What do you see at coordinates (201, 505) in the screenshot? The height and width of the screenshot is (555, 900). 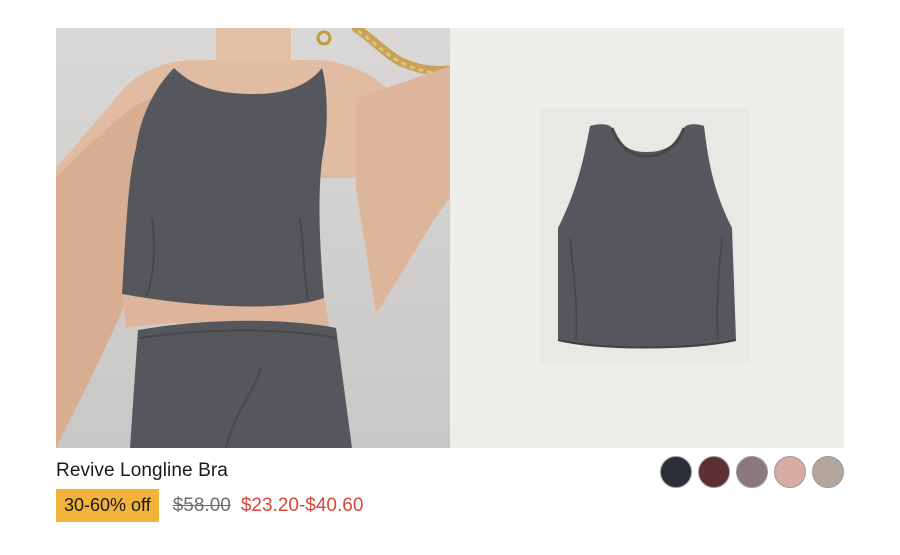 I see `original-price: $58.00` at bounding box center [201, 505].